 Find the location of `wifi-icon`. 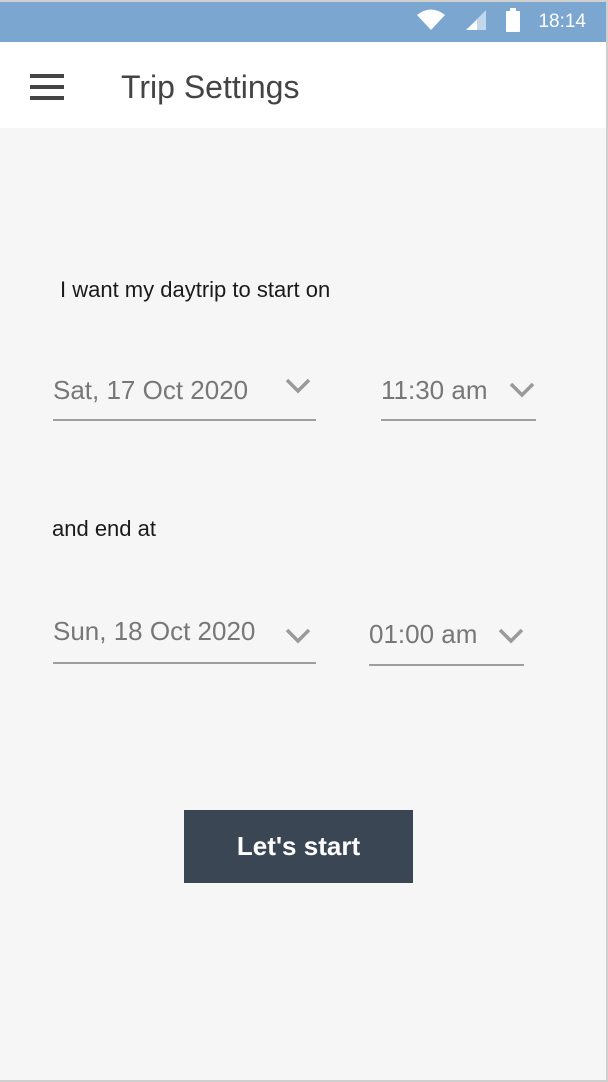

wifi-icon is located at coordinates (431, 22).